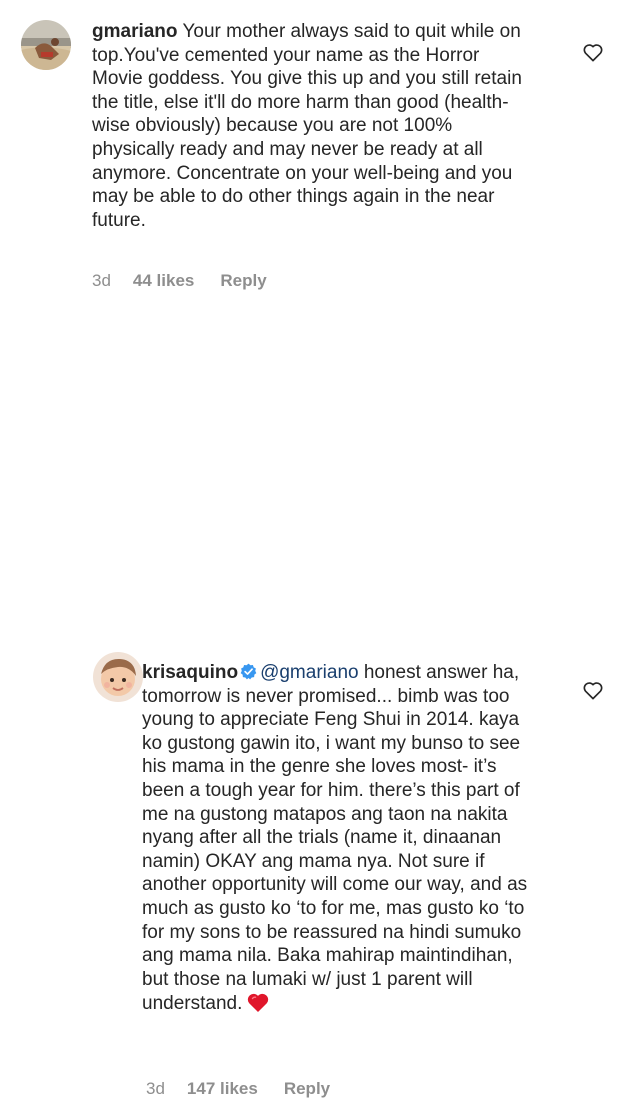 The height and width of the screenshot is (1099, 640). What do you see at coordinates (135, 31) in the screenshot?
I see `comment-username: gmariano` at bounding box center [135, 31].